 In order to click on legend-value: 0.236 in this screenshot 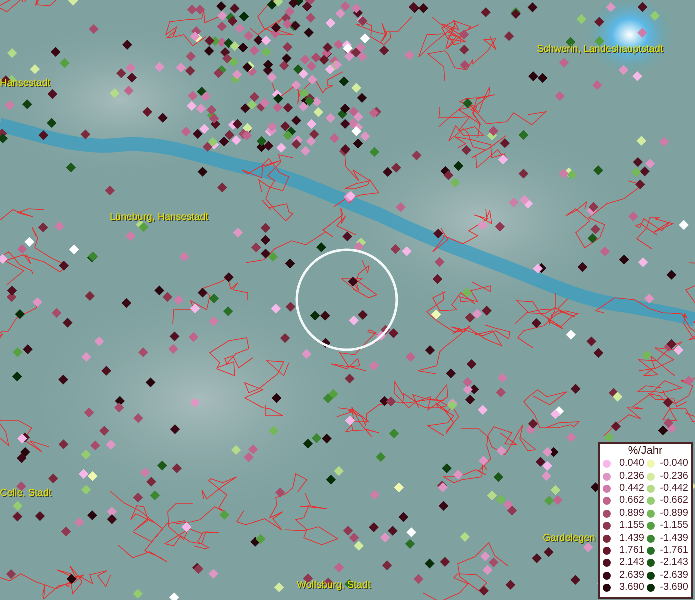, I will do `click(631, 476)`.